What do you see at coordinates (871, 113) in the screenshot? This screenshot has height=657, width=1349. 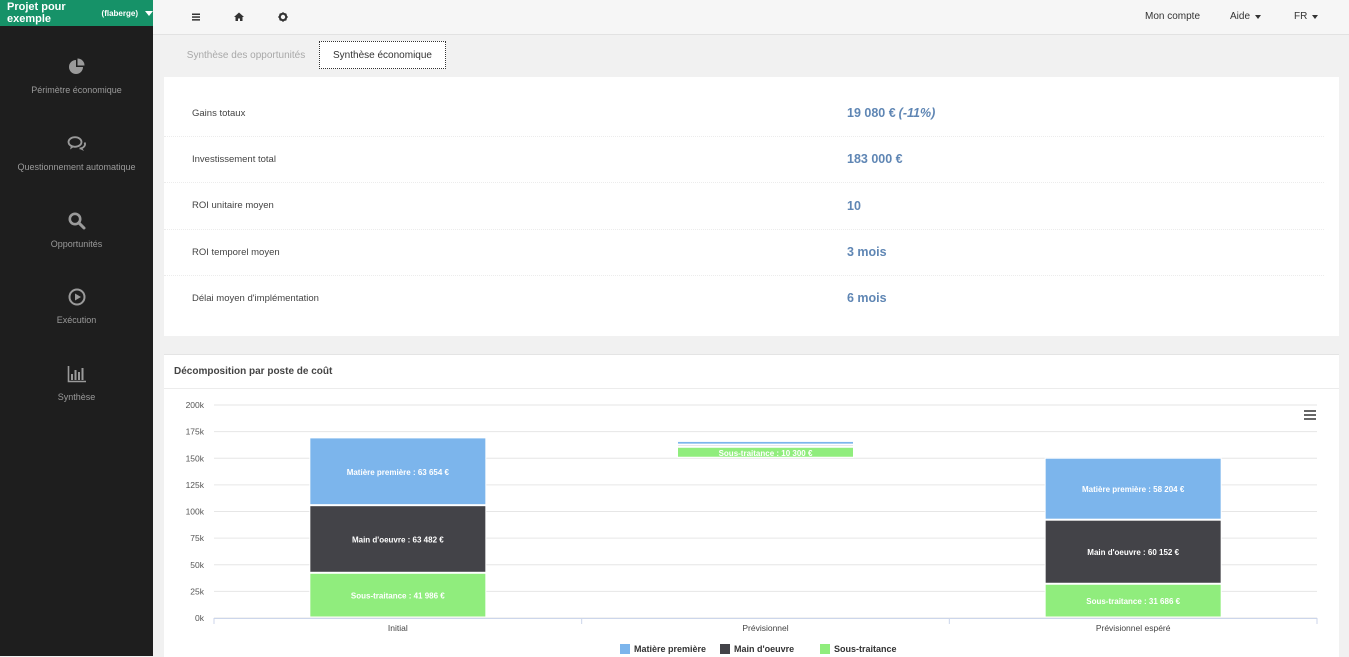 I see `kpi-value-amount: 19 080 €` at bounding box center [871, 113].